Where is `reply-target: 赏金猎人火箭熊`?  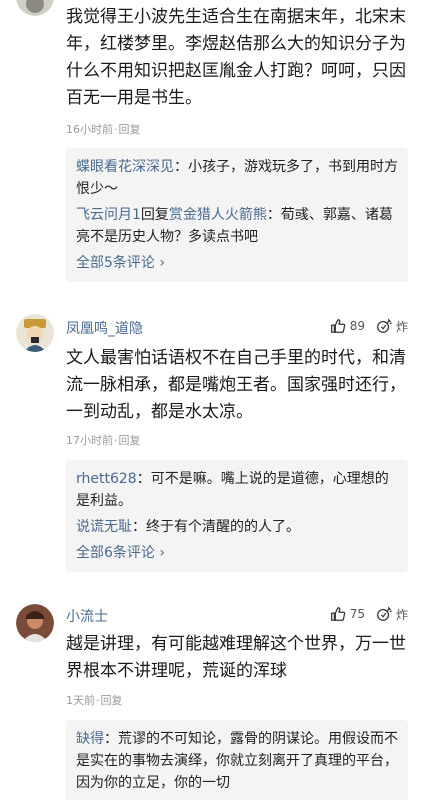 reply-target: 赏金猎人火箭熊 is located at coordinates (218, 215).